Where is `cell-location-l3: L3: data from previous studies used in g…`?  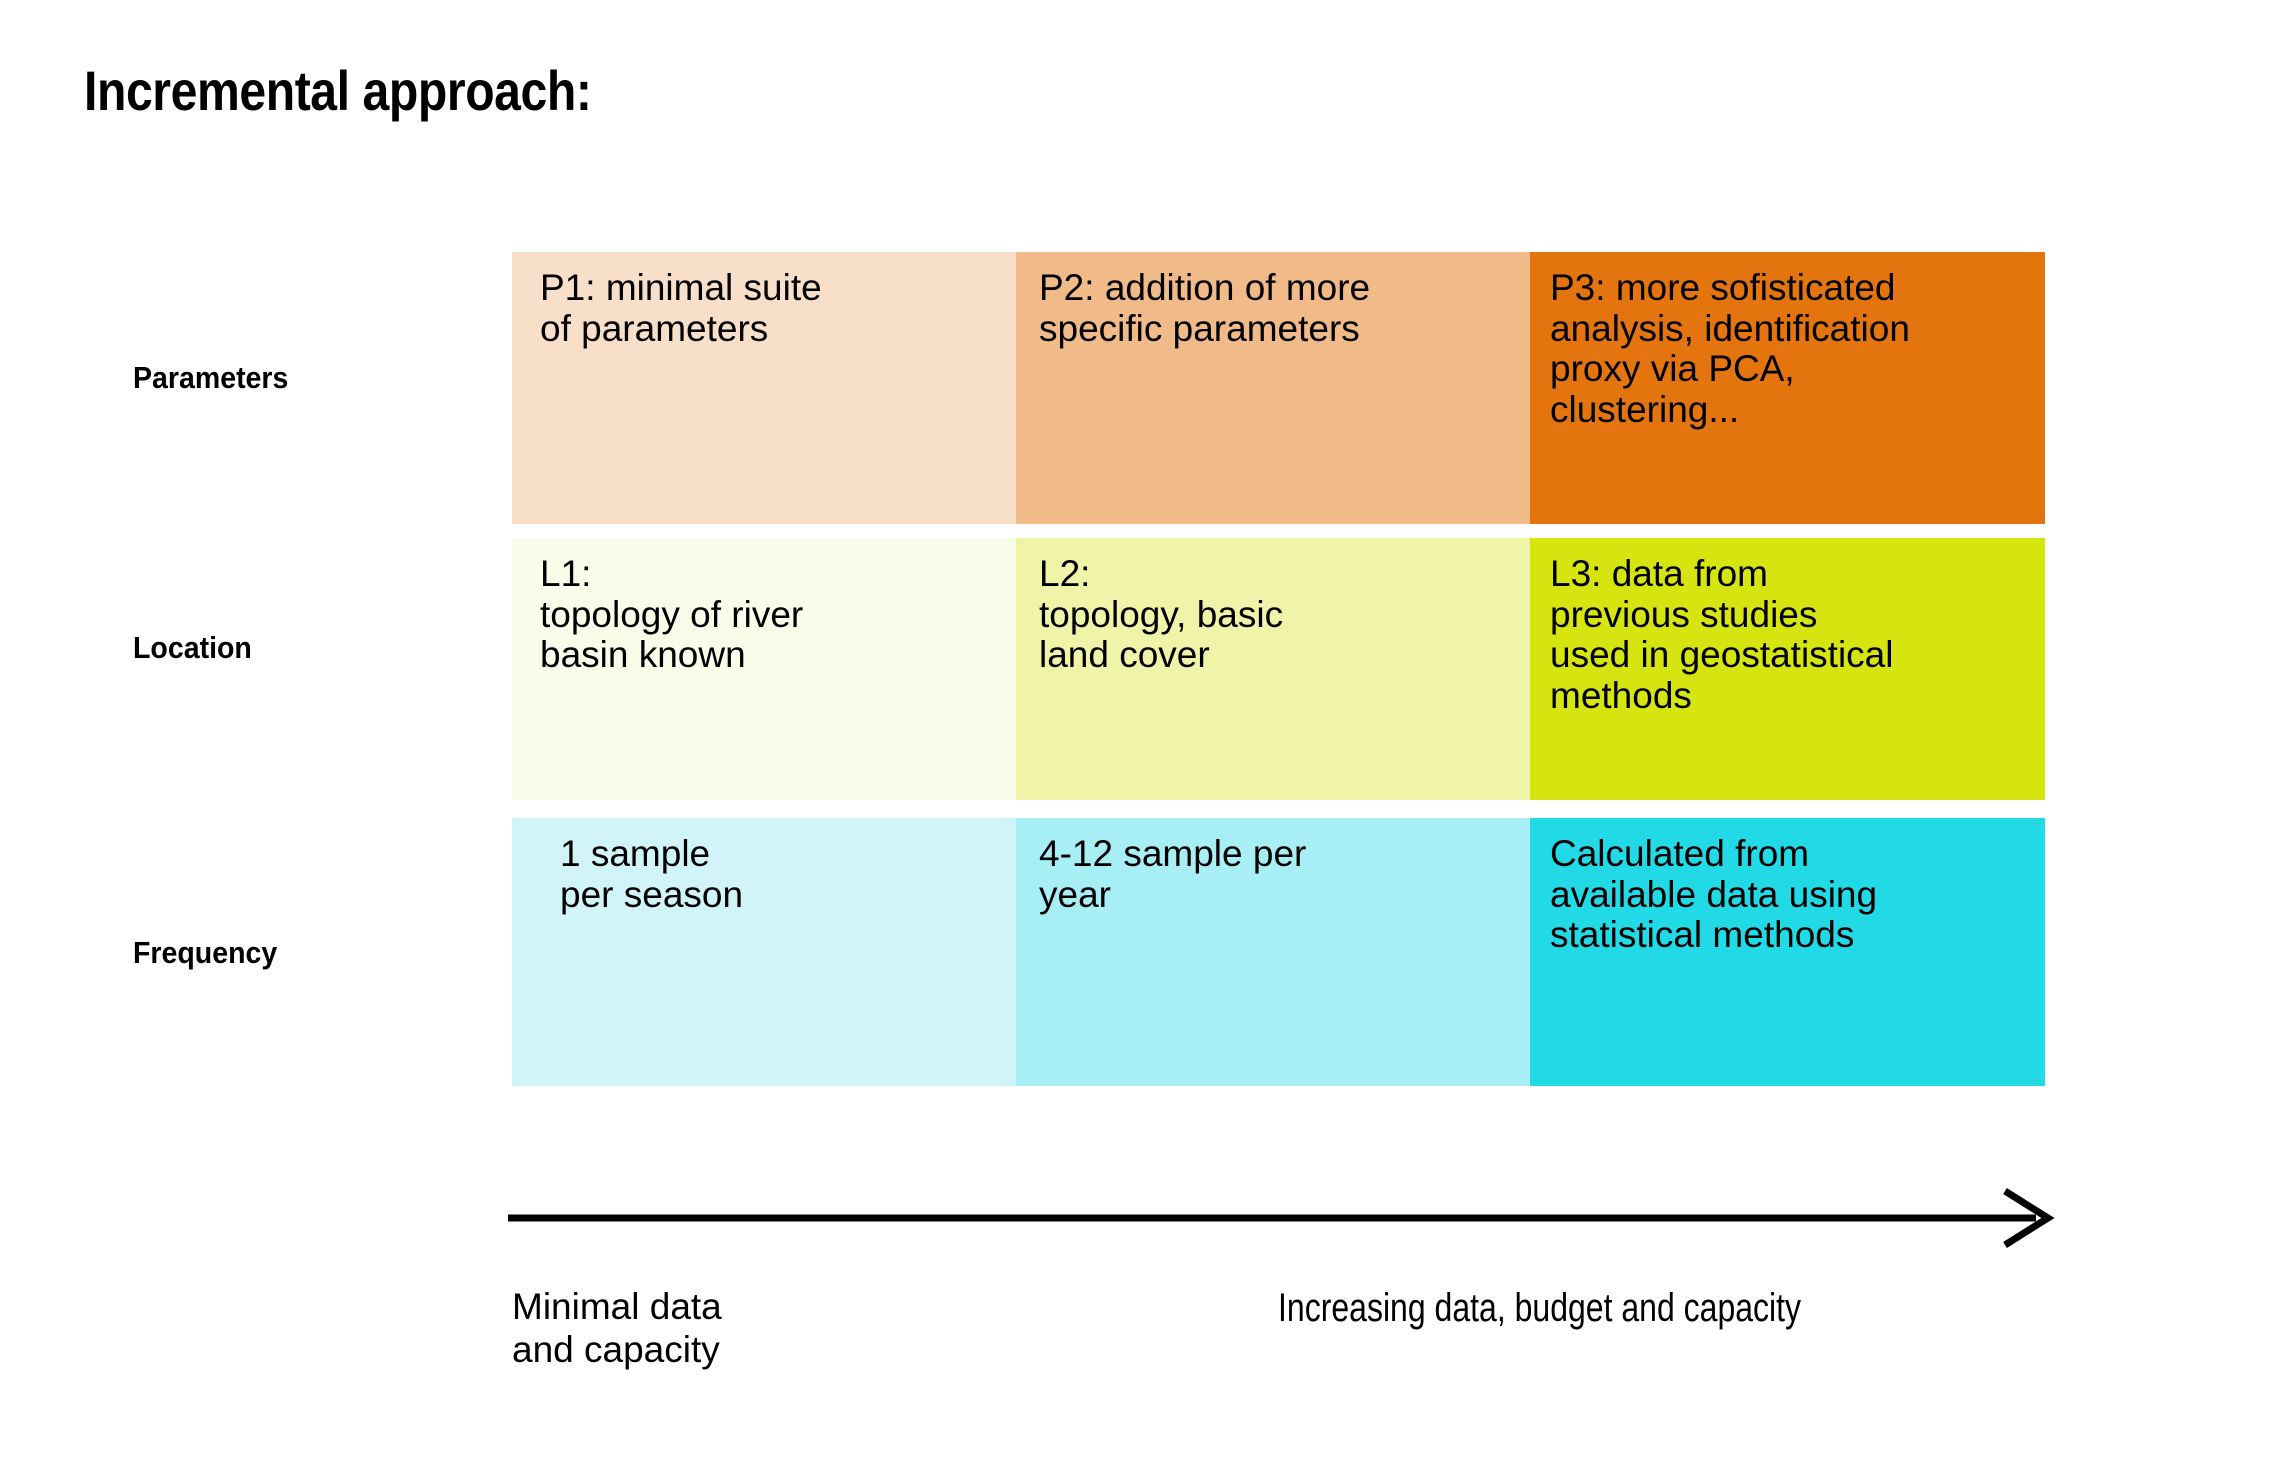 cell-location-l3: L3: data from previous studies used in g… is located at coordinates (1787, 669).